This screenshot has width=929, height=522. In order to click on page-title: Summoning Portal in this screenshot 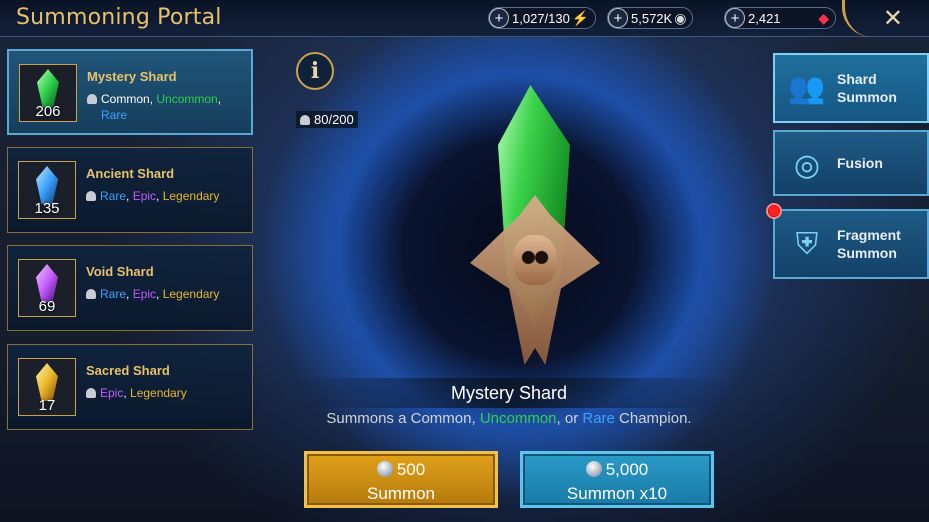, I will do `click(119, 17)`.